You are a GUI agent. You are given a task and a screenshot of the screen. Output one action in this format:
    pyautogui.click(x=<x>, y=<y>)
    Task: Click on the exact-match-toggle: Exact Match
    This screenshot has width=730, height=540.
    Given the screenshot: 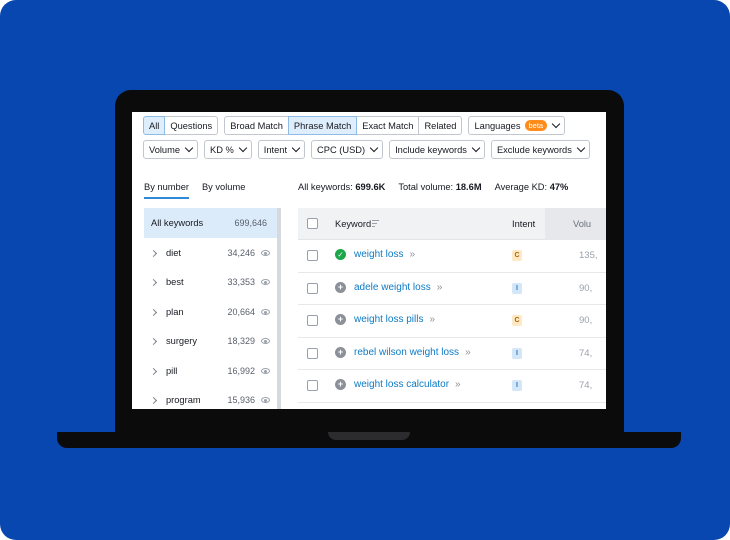 What is the action you would take?
    pyautogui.click(x=388, y=125)
    